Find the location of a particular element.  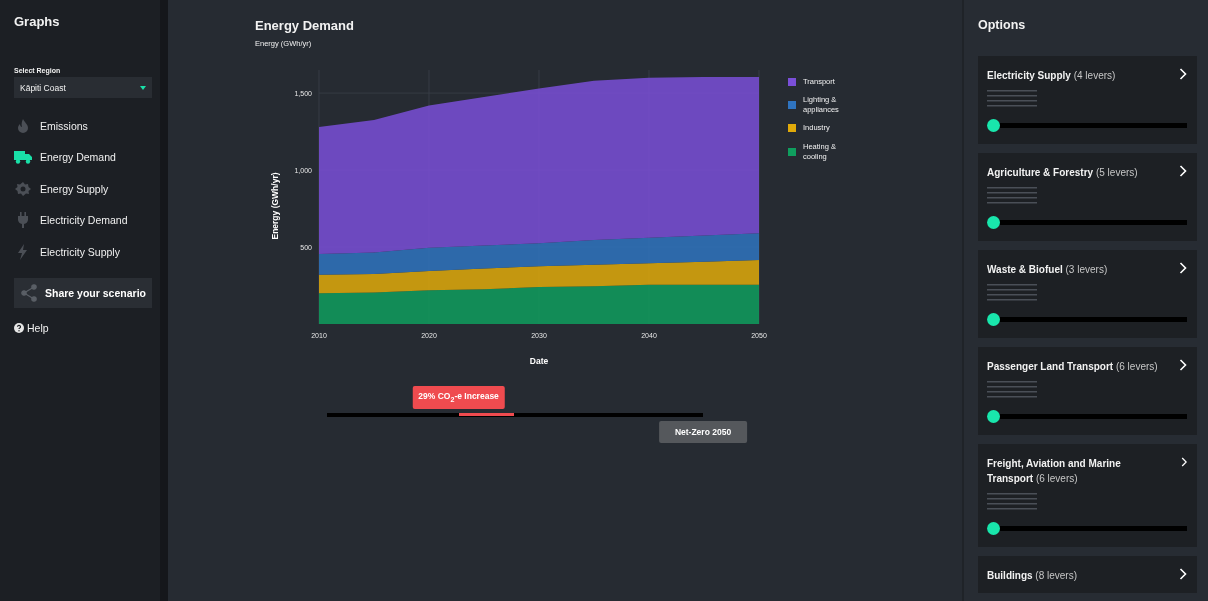

region-dropdown: Kāpiti Coast is located at coordinates (83, 87).